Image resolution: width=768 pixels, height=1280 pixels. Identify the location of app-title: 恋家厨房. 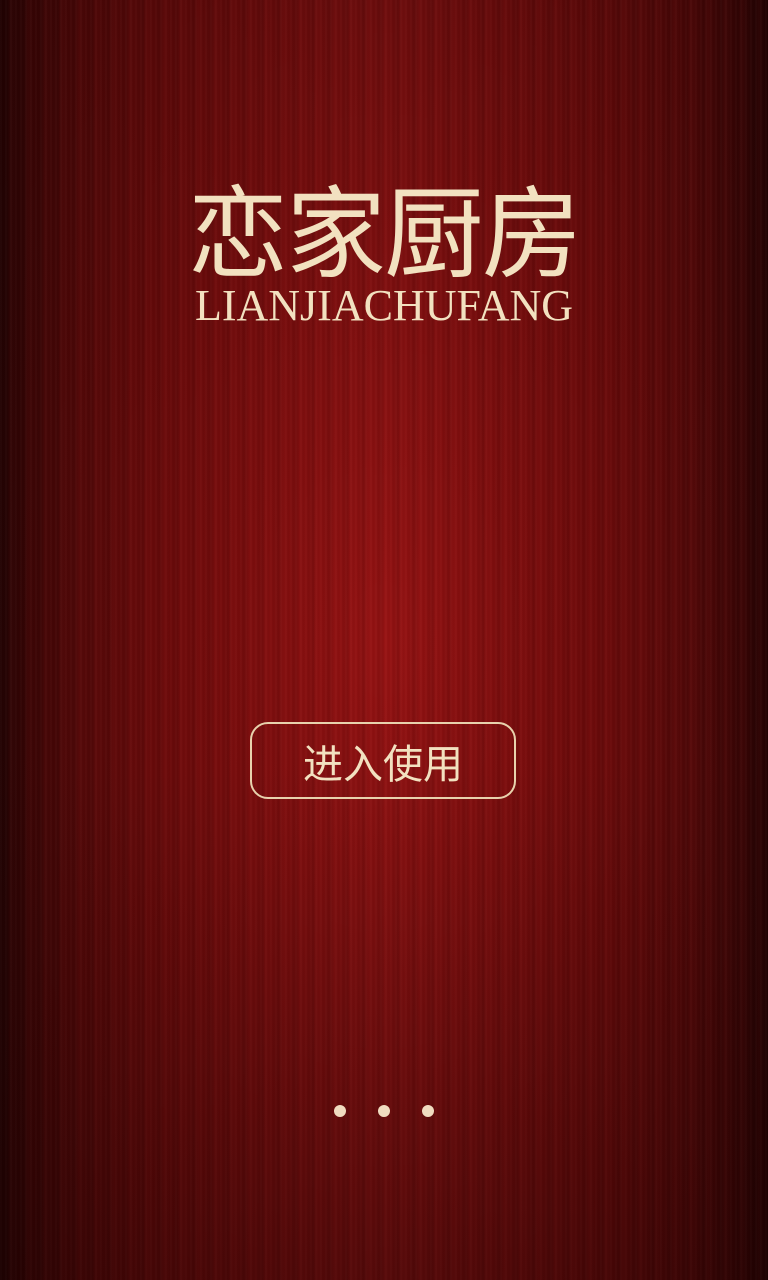
(385, 234).